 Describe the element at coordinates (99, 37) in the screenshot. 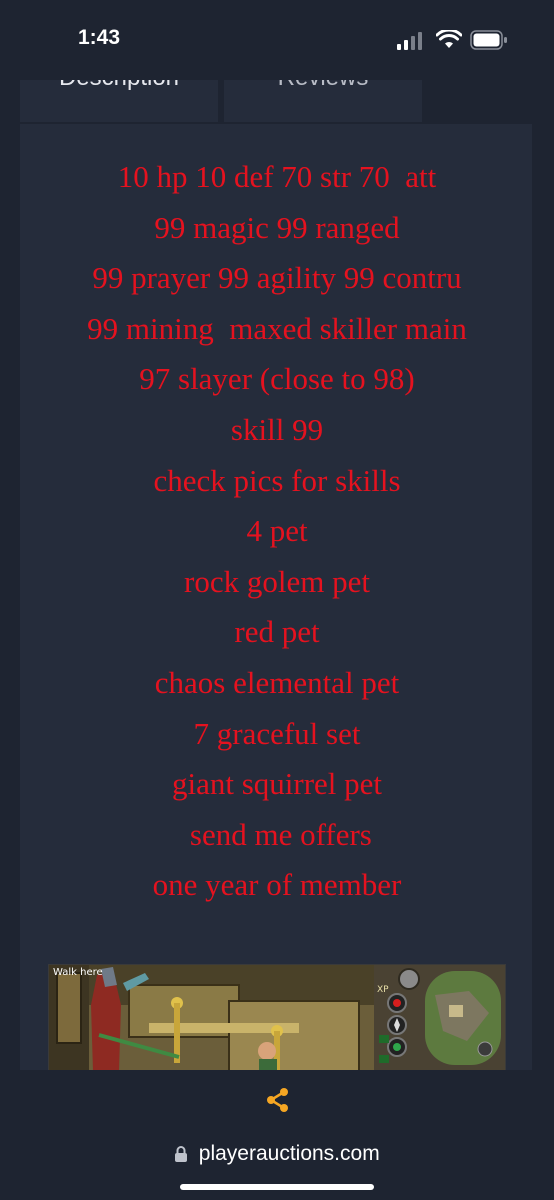

I see `status-time: 1:43` at that location.